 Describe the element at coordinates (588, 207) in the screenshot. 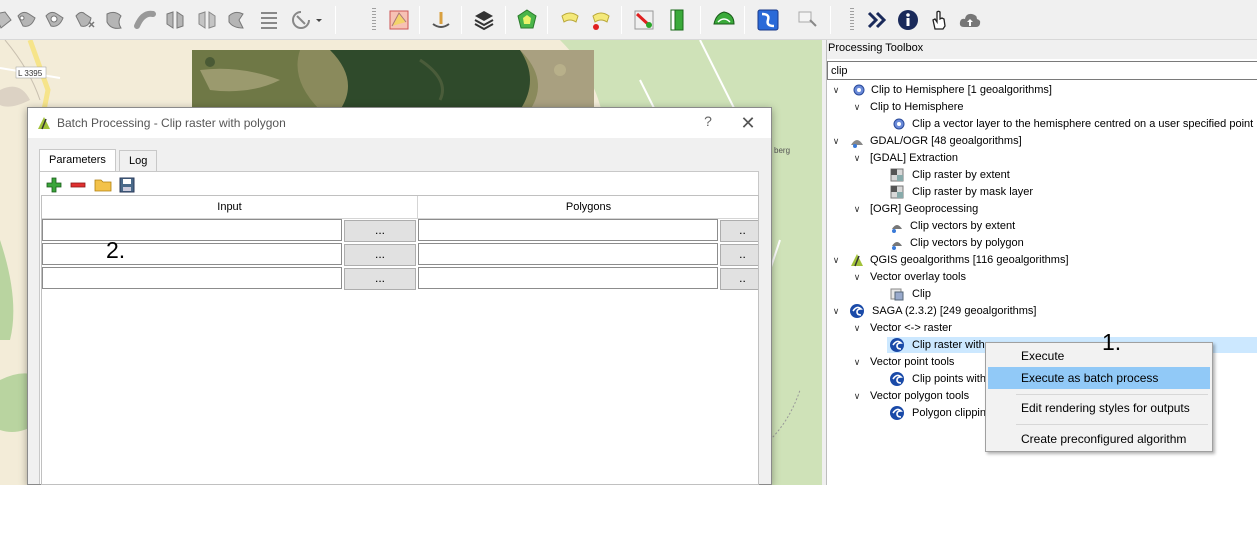

I see `column-header-polygons: Polygons` at that location.